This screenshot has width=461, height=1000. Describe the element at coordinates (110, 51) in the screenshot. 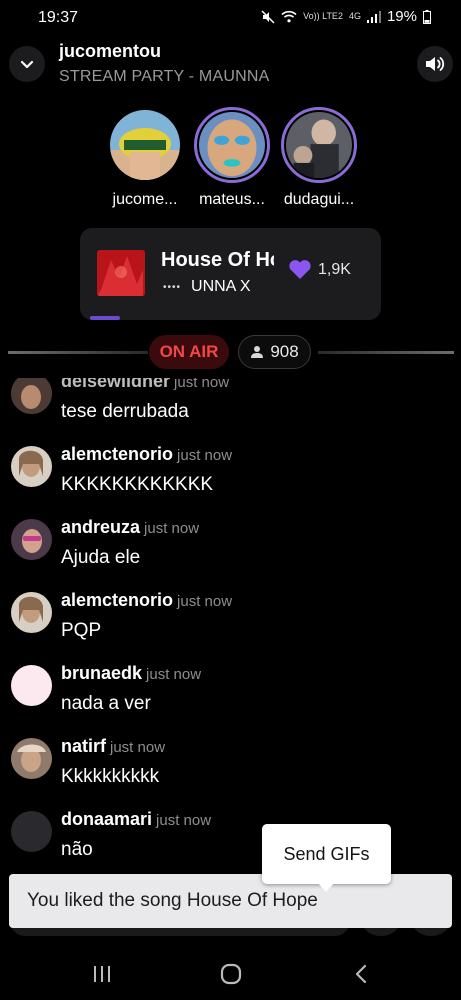

I see `room-host-name: jucomentou` at that location.